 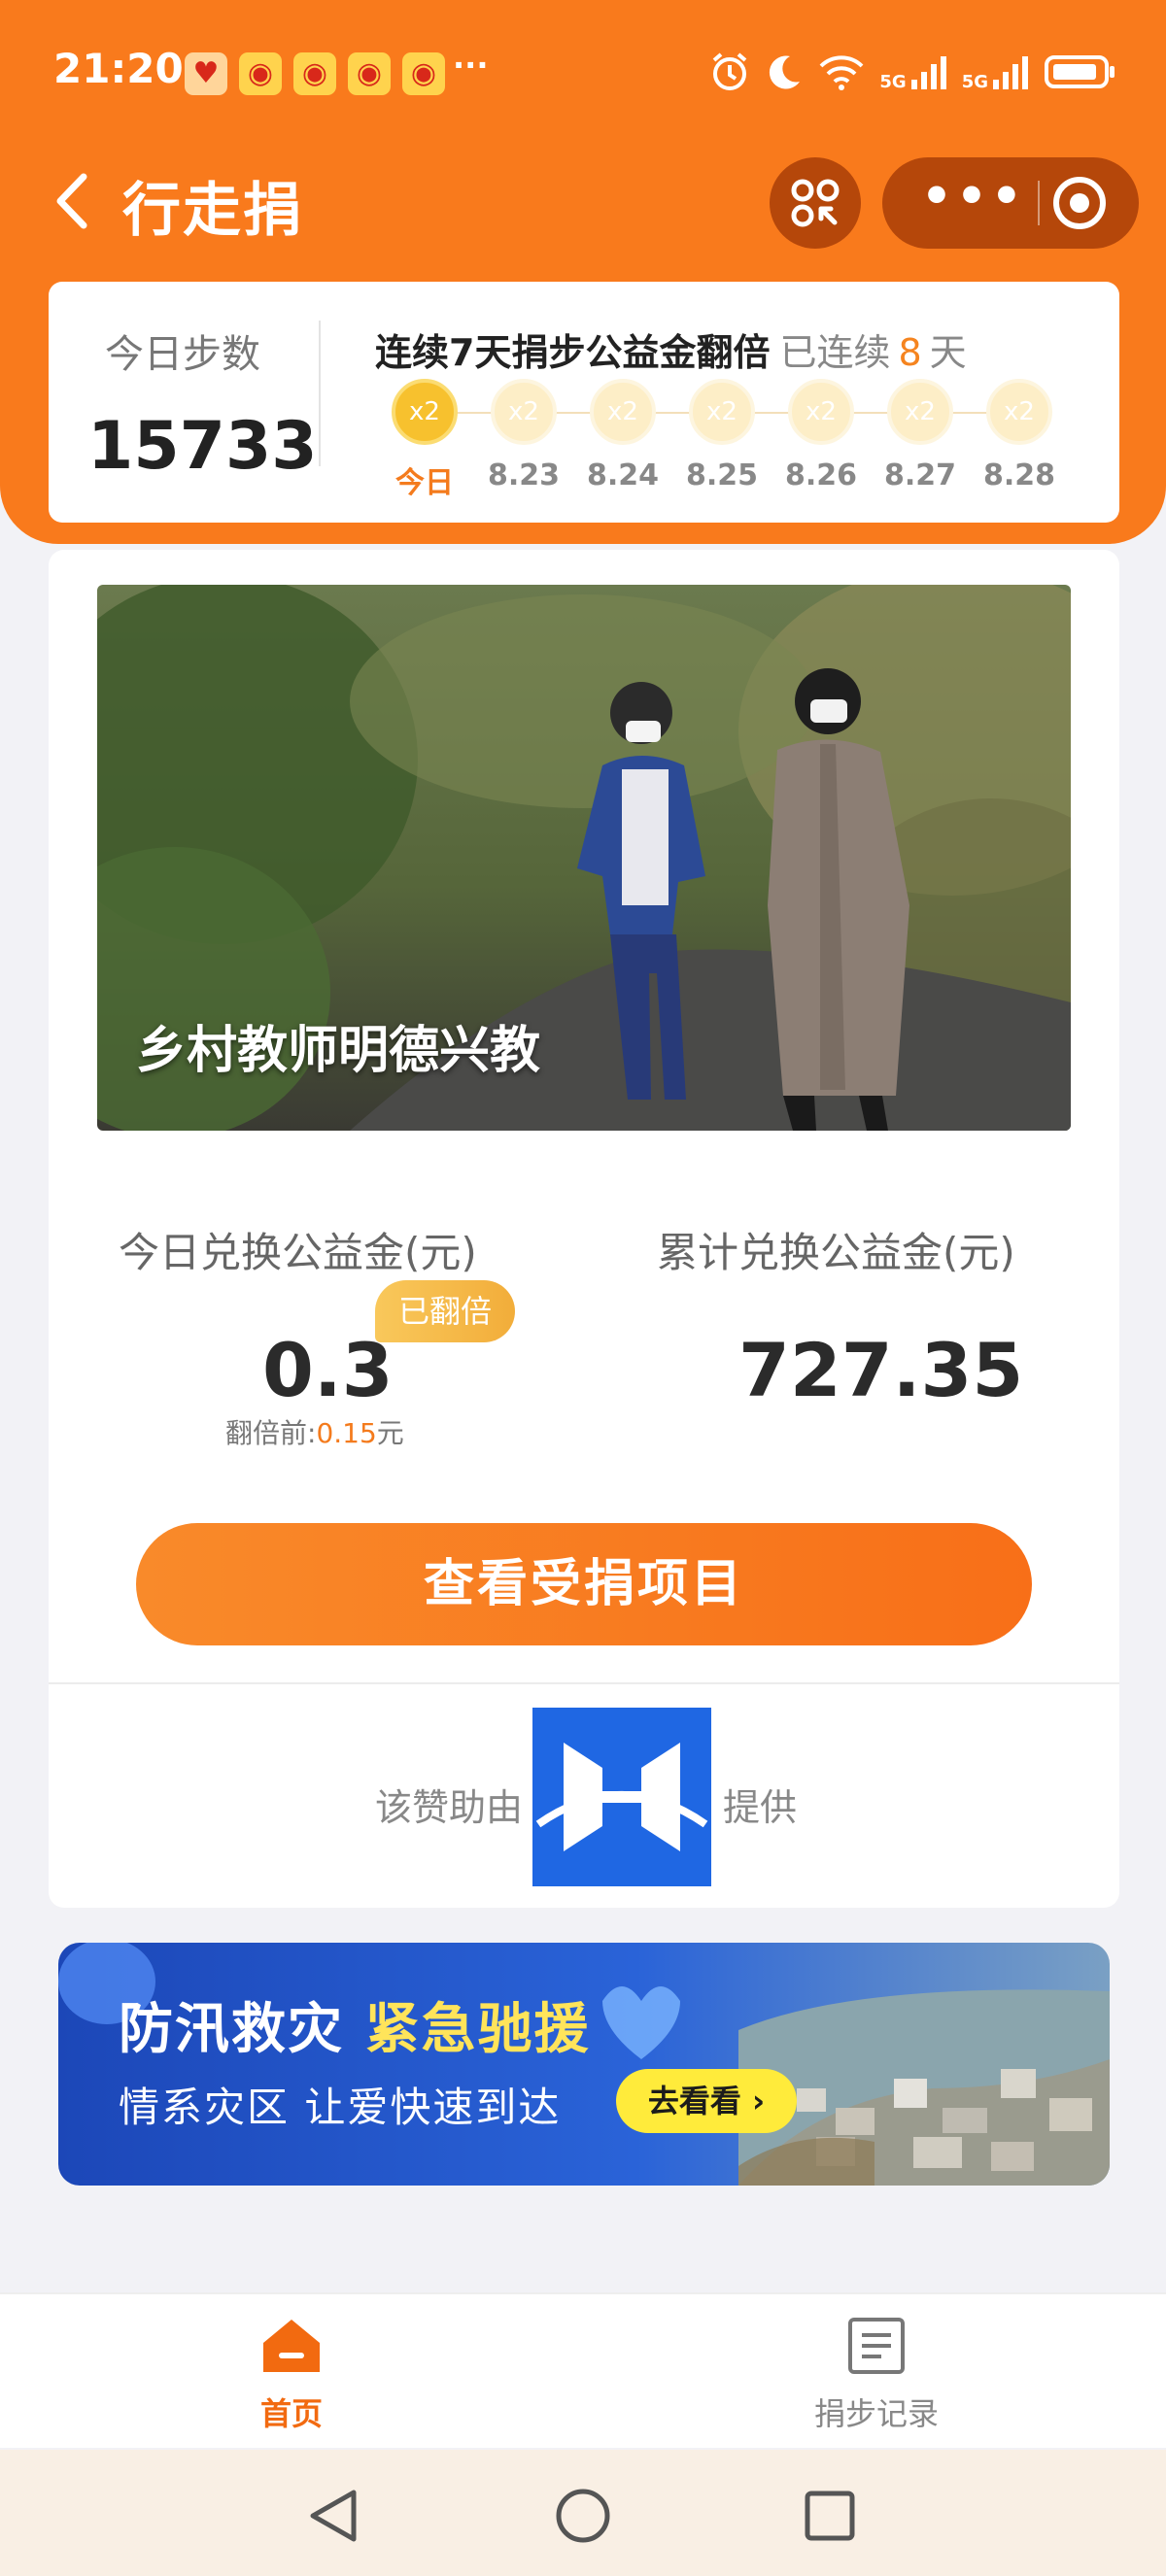 I want to click on day-label: 8.25, so click(x=722, y=475).